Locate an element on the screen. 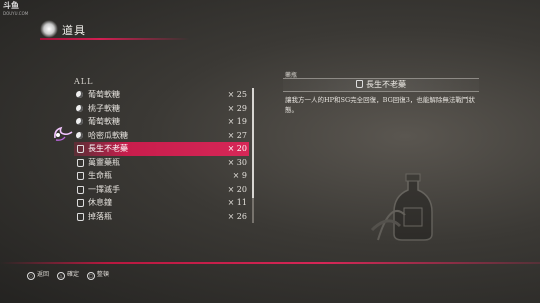  item-list-scrollbar is located at coordinates (253, 155).